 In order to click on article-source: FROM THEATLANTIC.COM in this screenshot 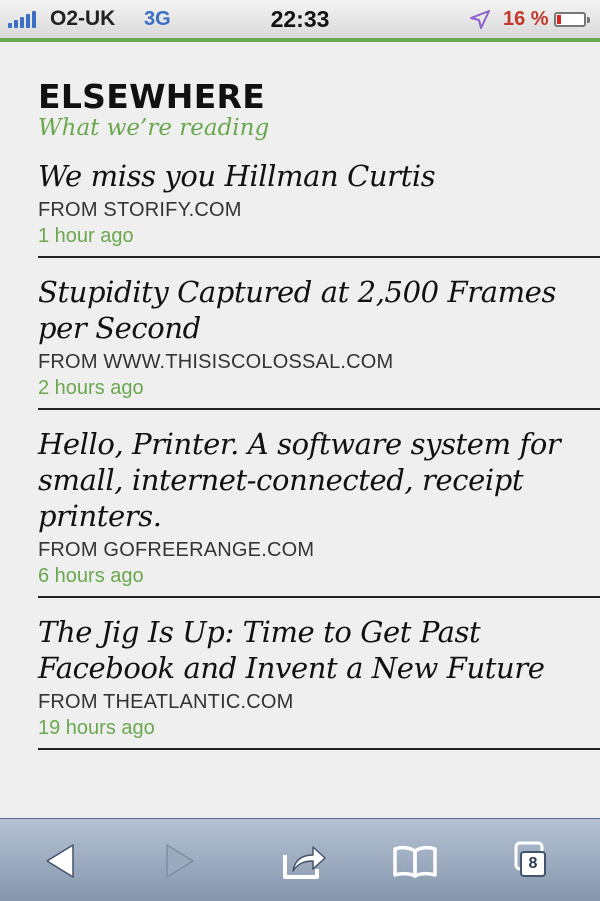, I will do `click(166, 702)`.